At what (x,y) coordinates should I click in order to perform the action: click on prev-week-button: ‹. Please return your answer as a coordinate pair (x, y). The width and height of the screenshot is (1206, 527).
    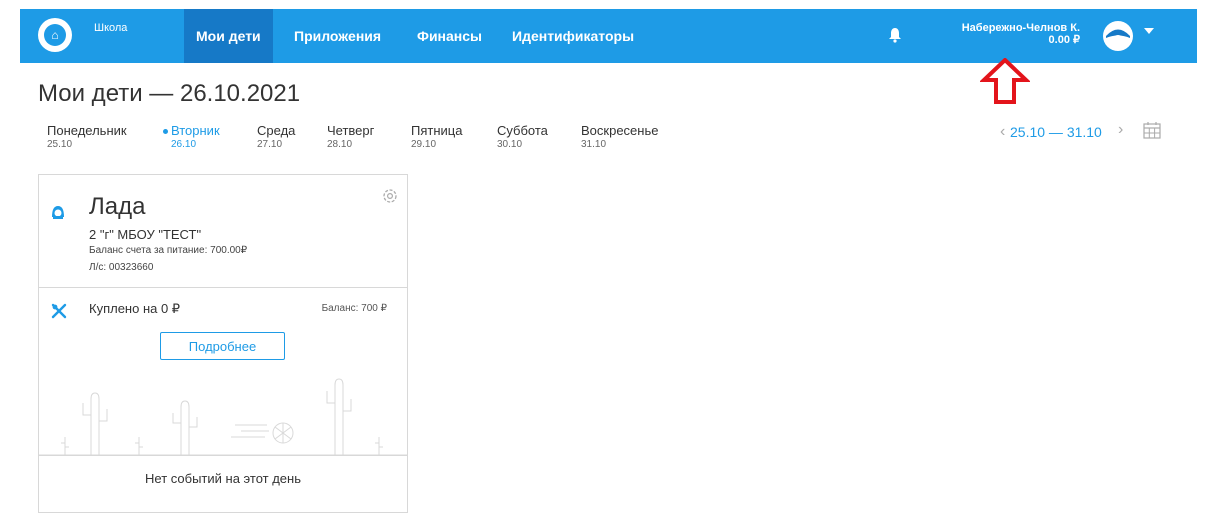
    Looking at the image, I should click on (1002, 132).